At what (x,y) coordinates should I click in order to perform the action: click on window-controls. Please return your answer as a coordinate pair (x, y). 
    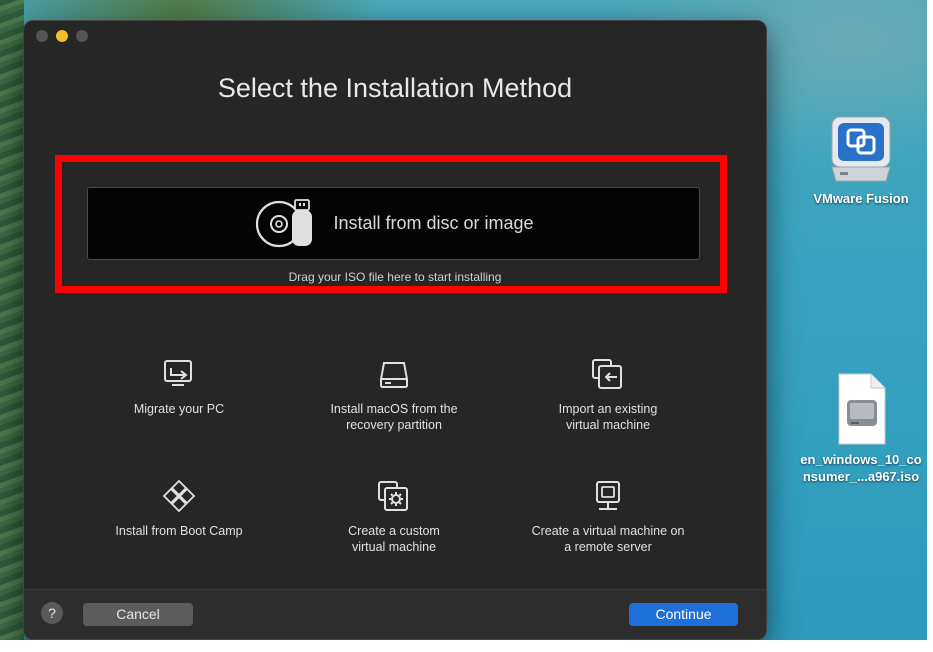
    Looking at the image, I should click on (62, 36).